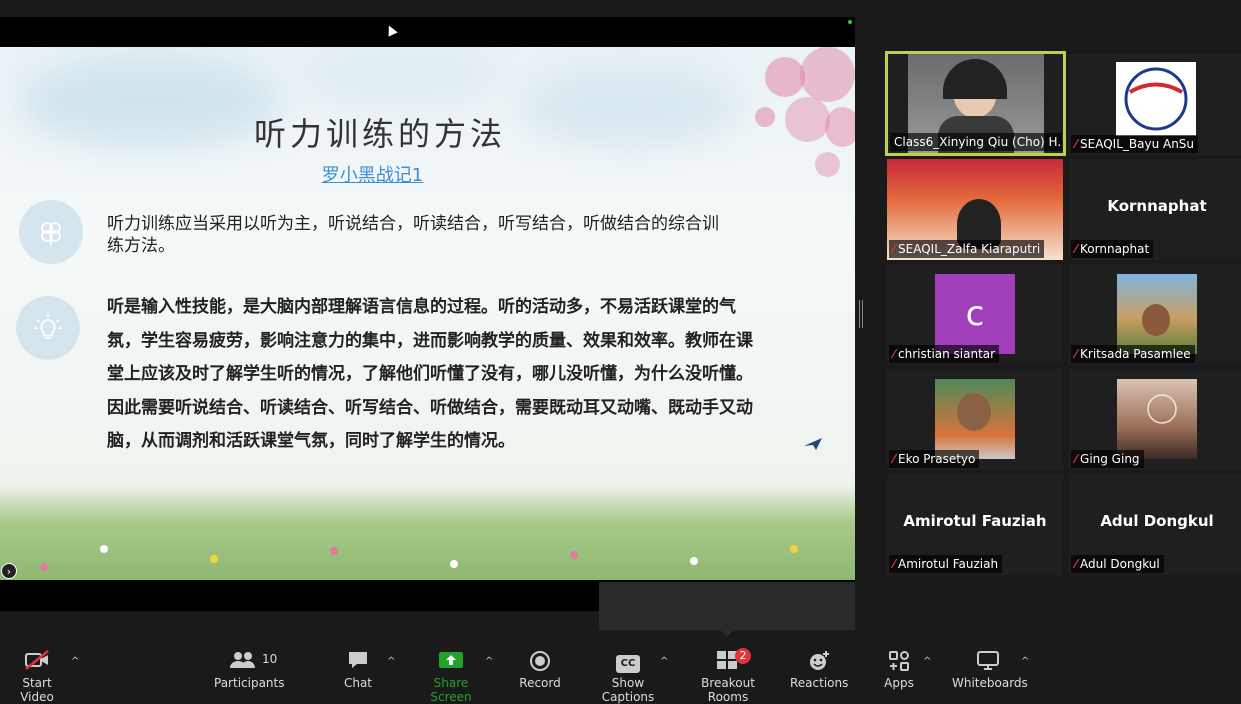 The width and height of the screenshot is (1241, 704). Describe the element at coordinates (1107, 459) in the screenshot. I see `participant-name: ⁄ Ging Ging` at that location.